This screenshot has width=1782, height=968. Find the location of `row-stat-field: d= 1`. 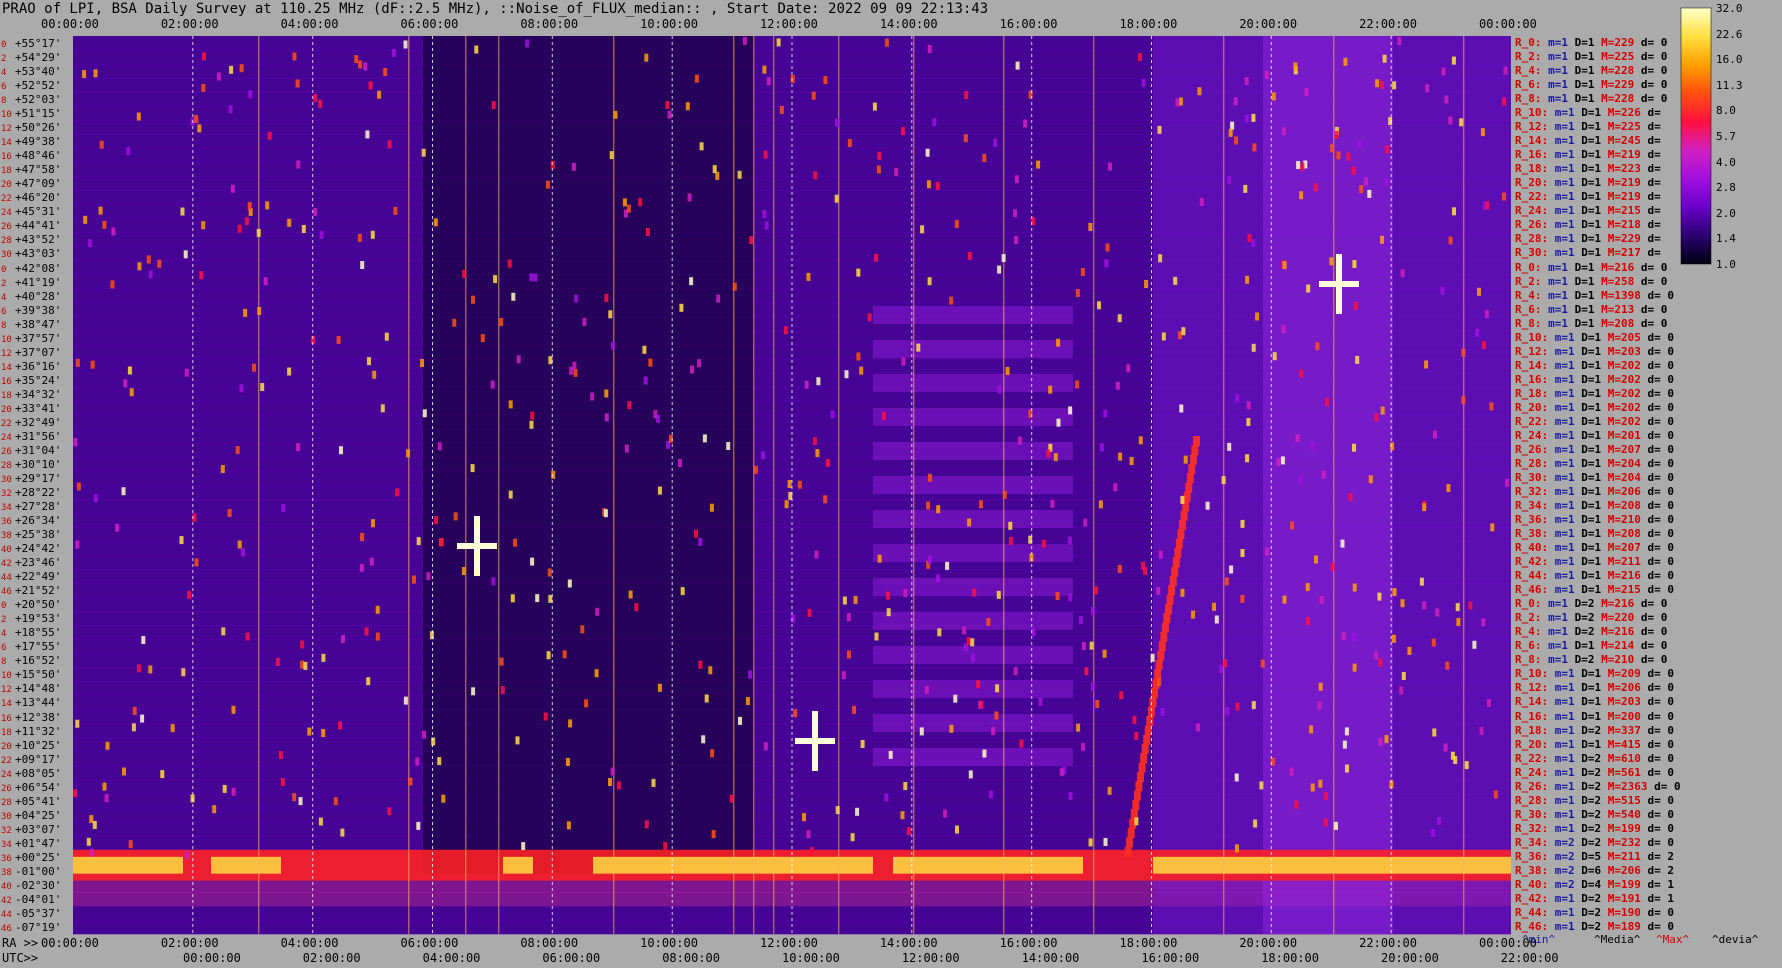

row-stat-field: d= 1 is located at coordinates (1657, 884).